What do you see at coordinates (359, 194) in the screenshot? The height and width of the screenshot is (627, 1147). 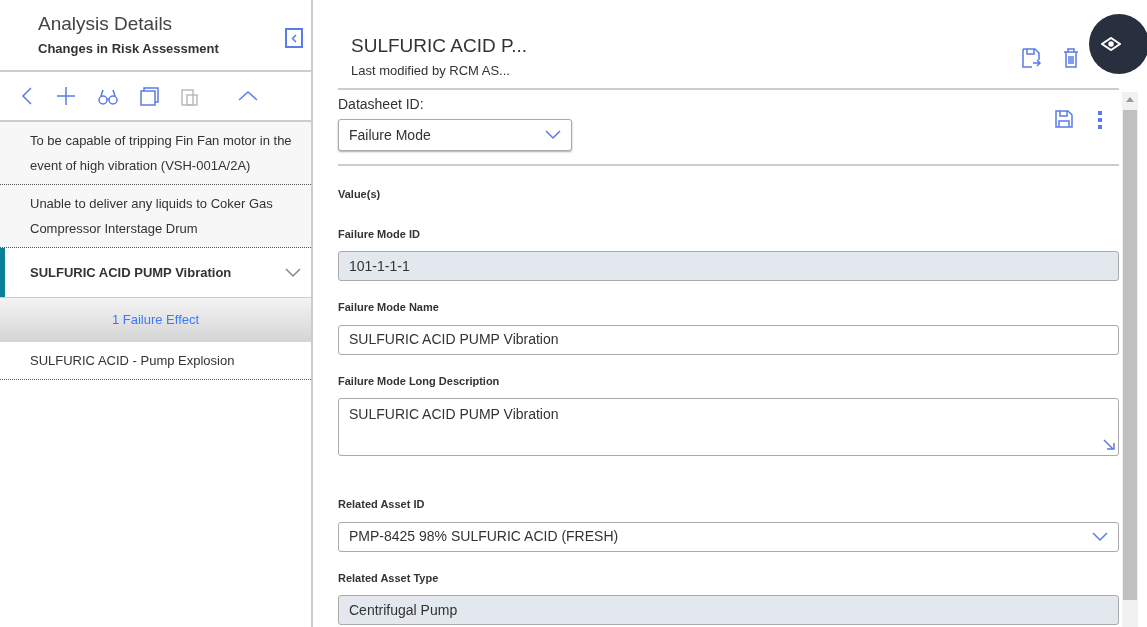 I see `section-label: Value(s)` at bounding box center [359, 194].